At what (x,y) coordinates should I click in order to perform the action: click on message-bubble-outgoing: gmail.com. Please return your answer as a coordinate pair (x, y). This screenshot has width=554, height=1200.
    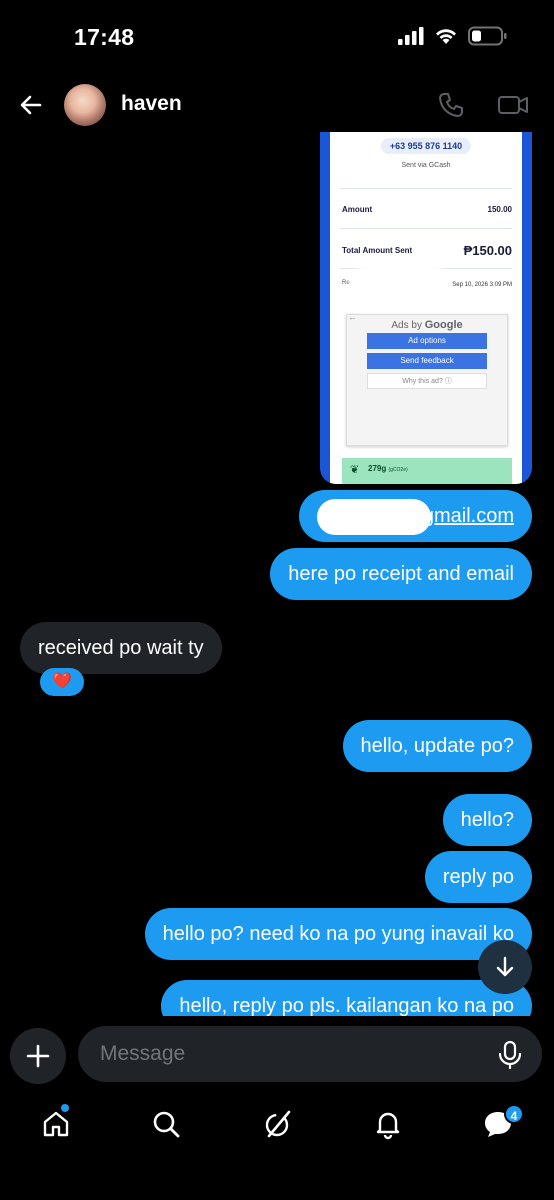
    Looking at the image, I should click on (415, 516).